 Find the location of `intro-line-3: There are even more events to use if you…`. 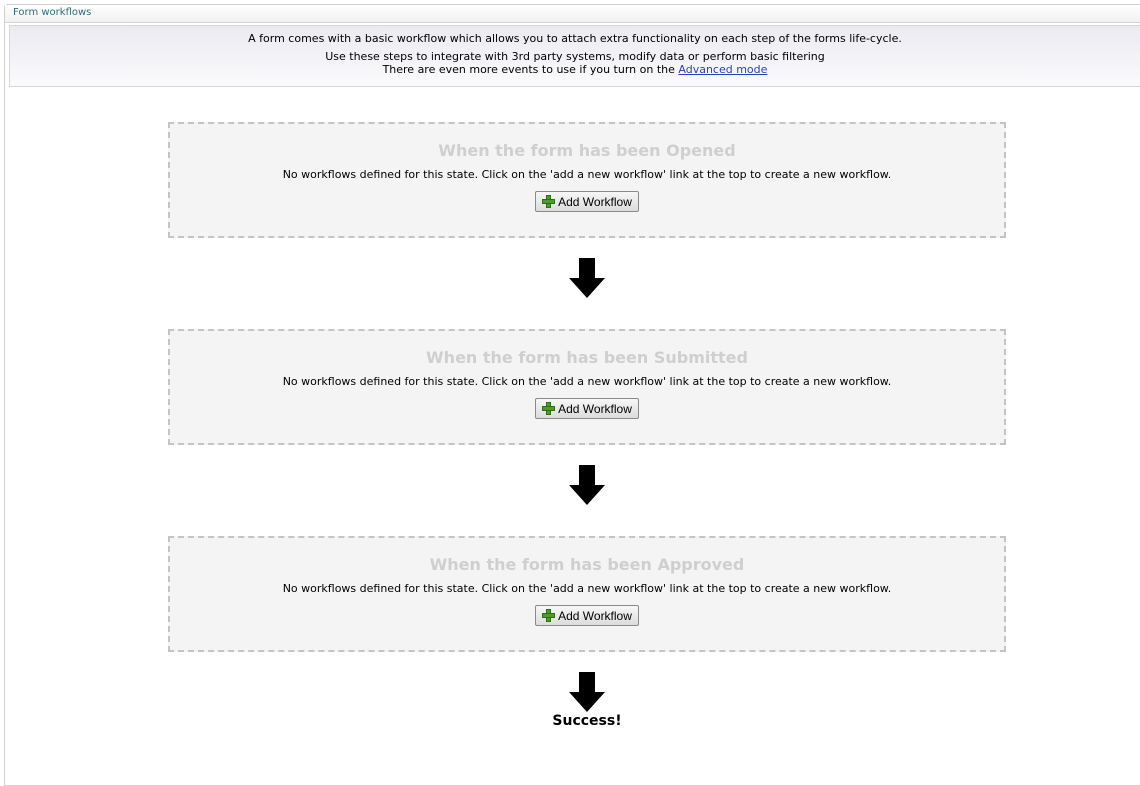

intro-line-3: There are even more events to use if you… is located at coordinates (575, 69).